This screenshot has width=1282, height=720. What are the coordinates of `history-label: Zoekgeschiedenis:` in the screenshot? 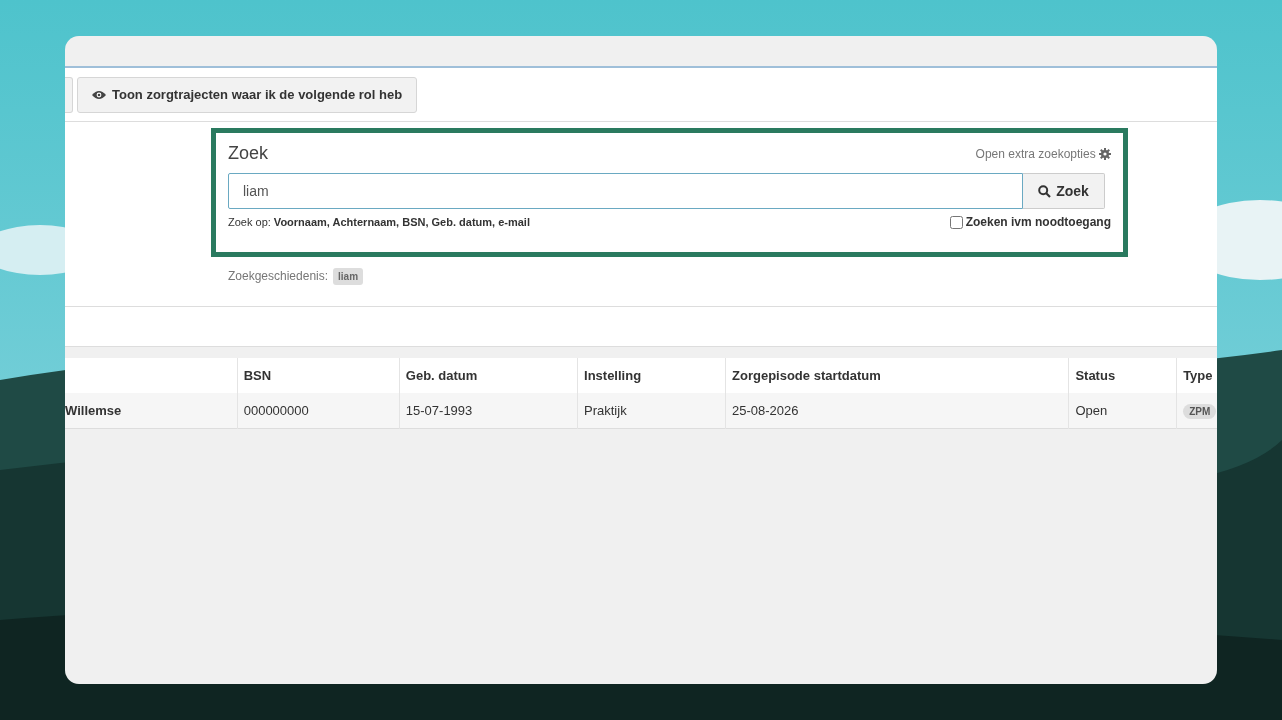 It's located at (278, 276).